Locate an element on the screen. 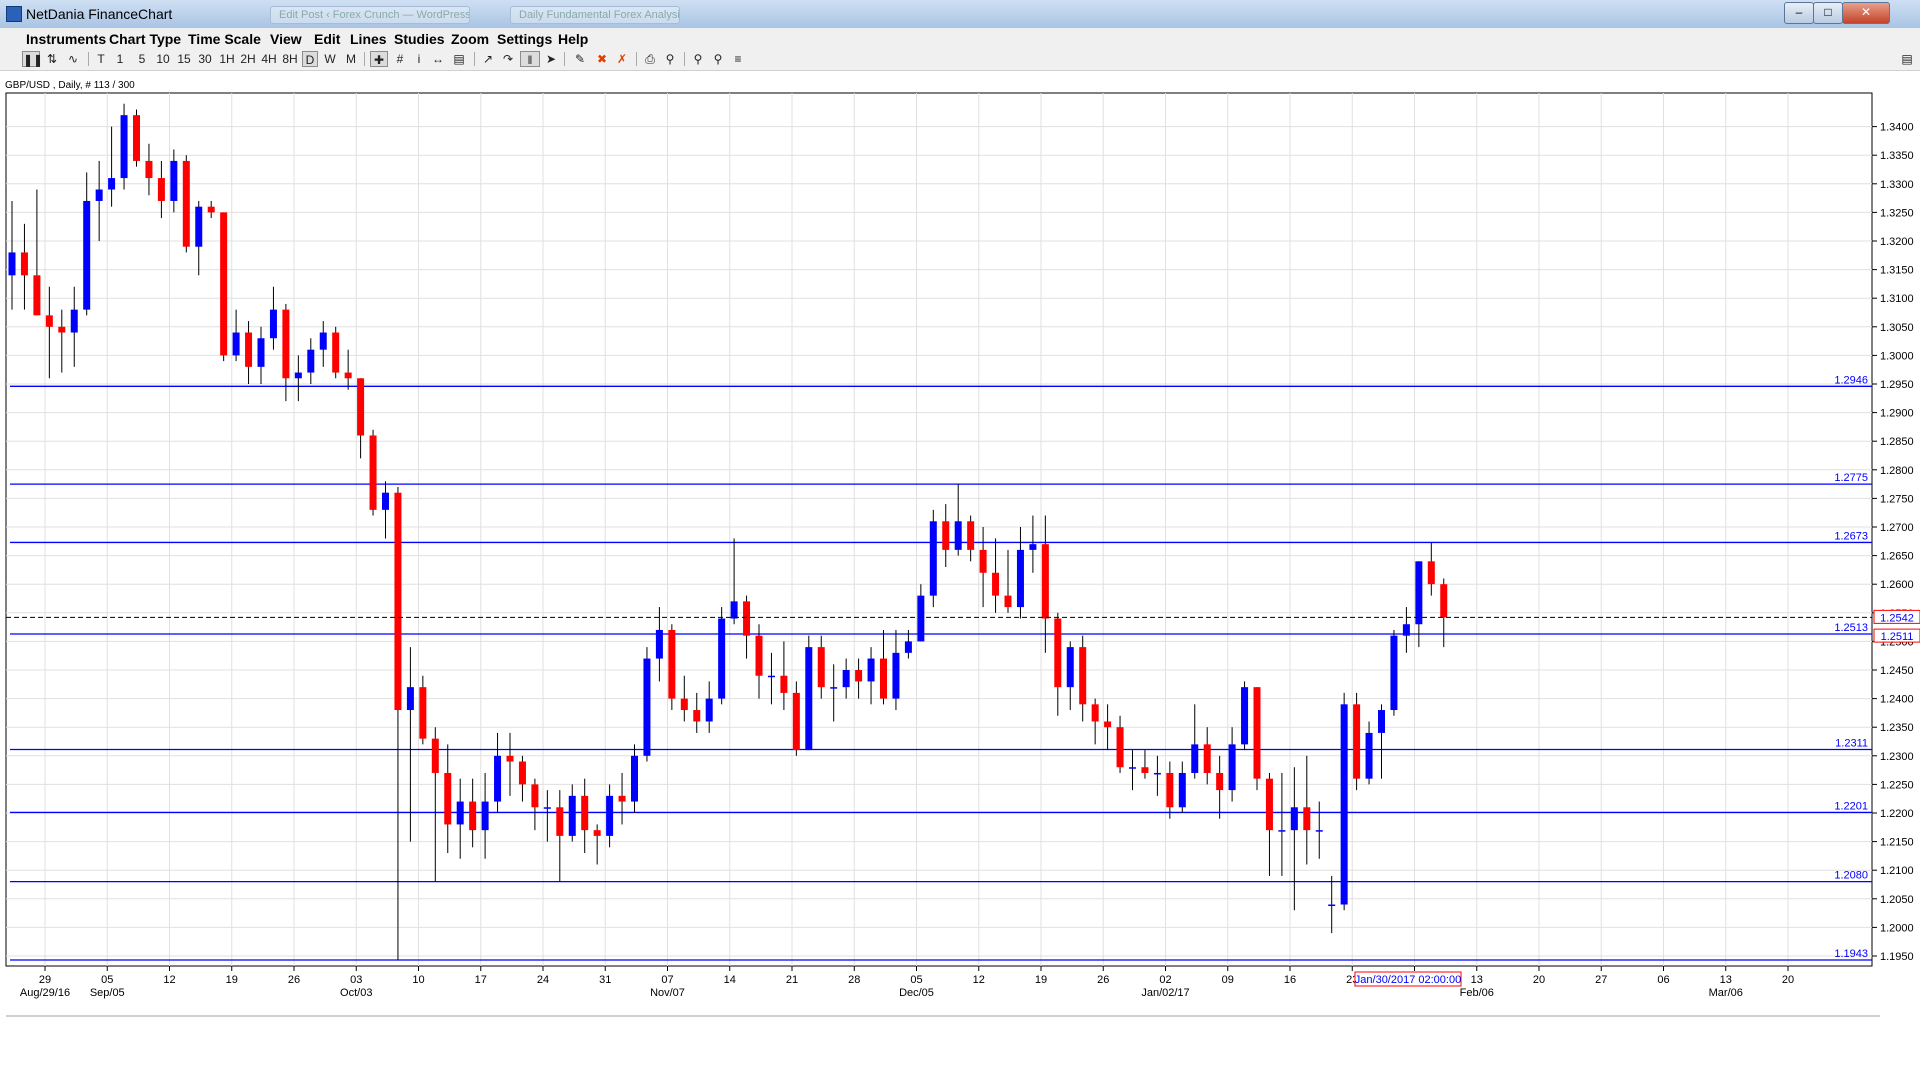  candle-chart-button: ⇅ is located at coordinates (52, 59).